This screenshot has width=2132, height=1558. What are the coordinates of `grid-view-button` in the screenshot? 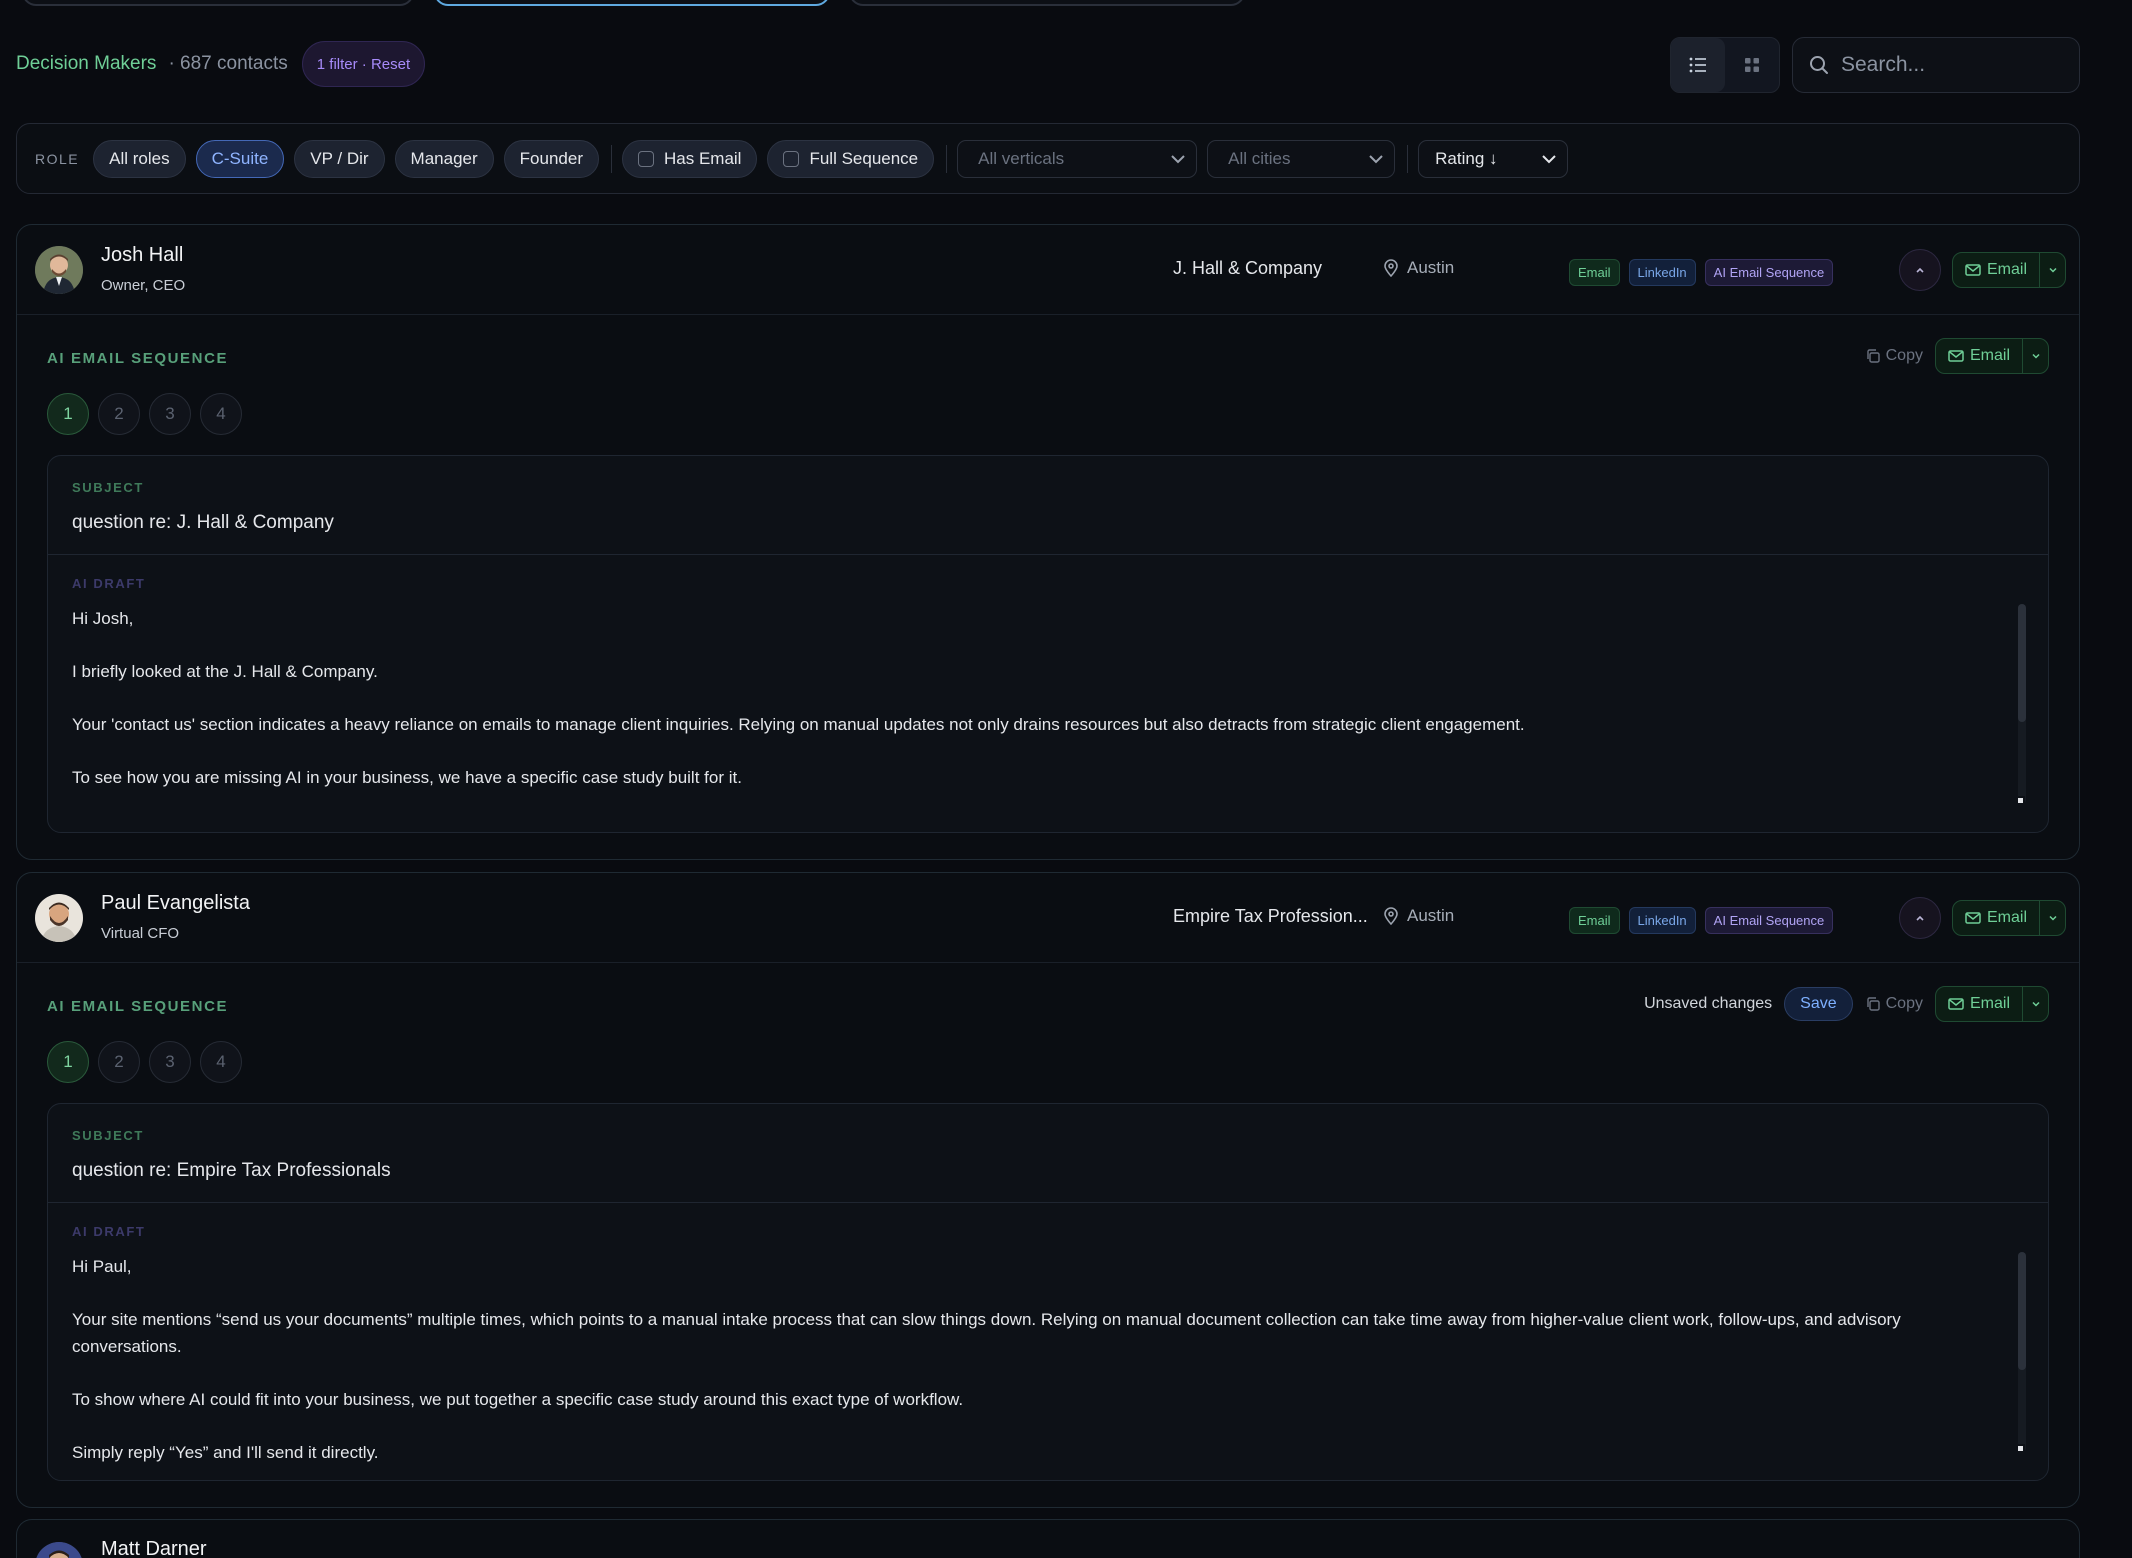 It's located at (1752, 65).